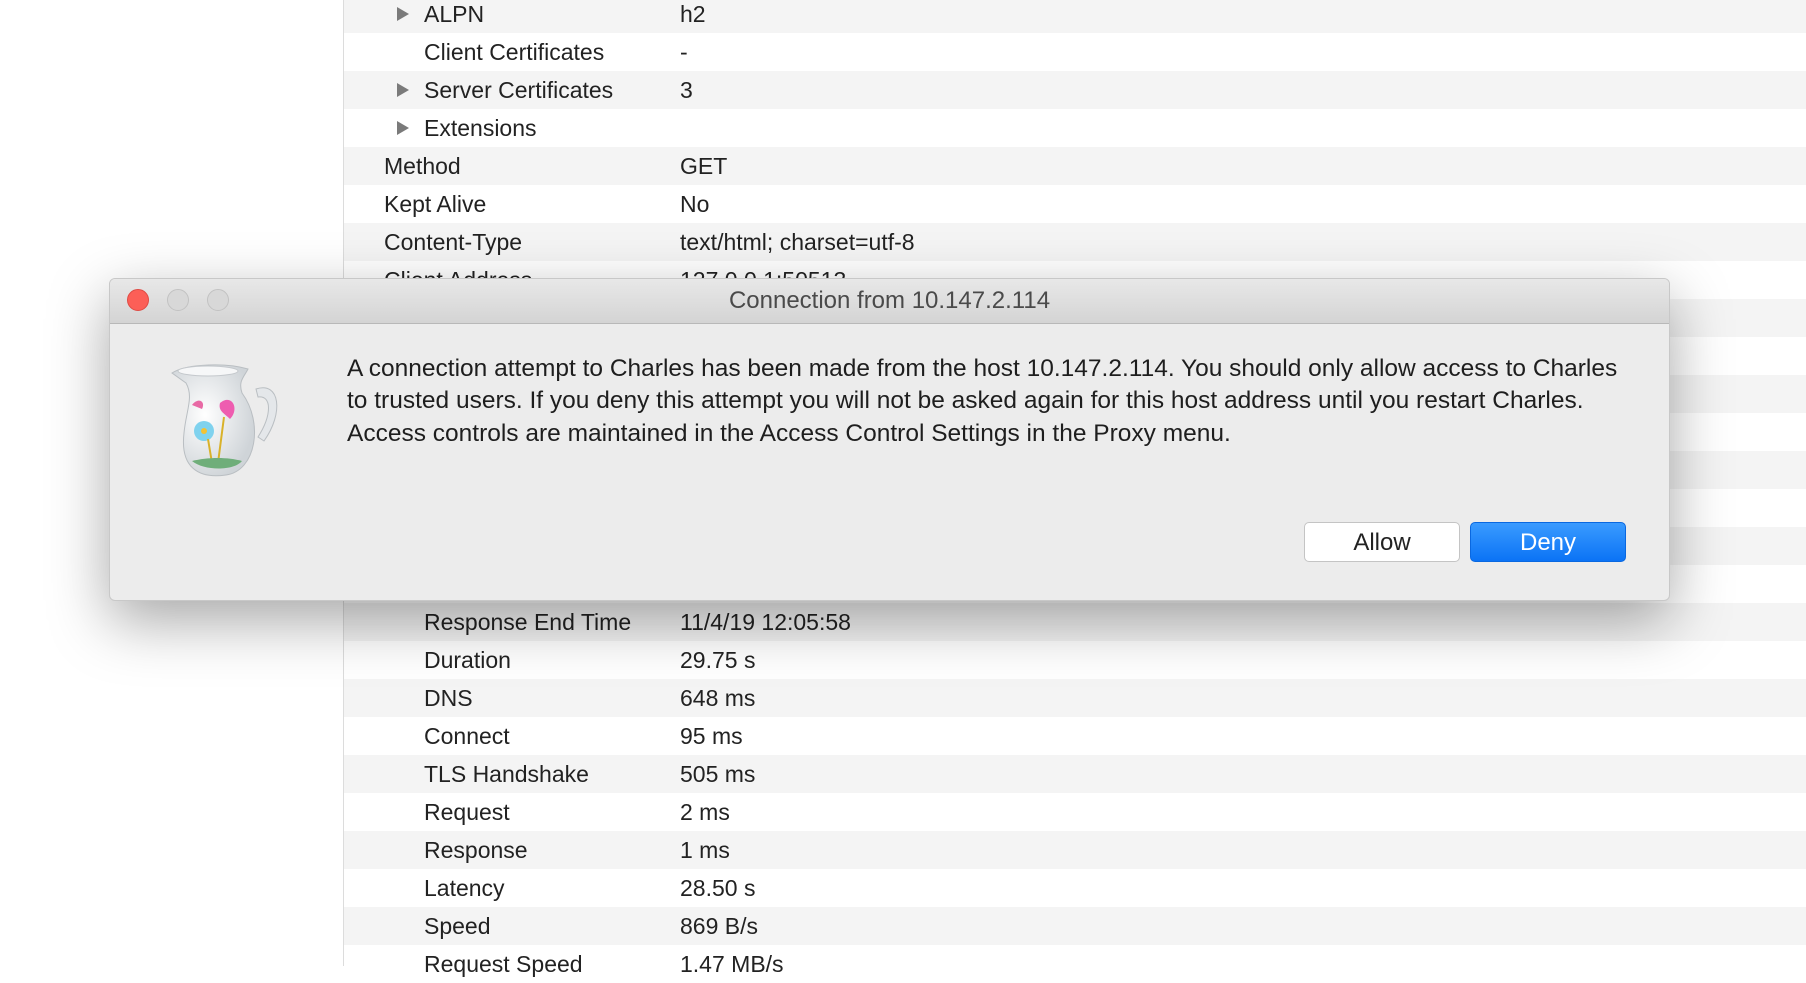 This screenshot has width=1806, height=983. I want to click on row-value: 3, so click(686, 90).